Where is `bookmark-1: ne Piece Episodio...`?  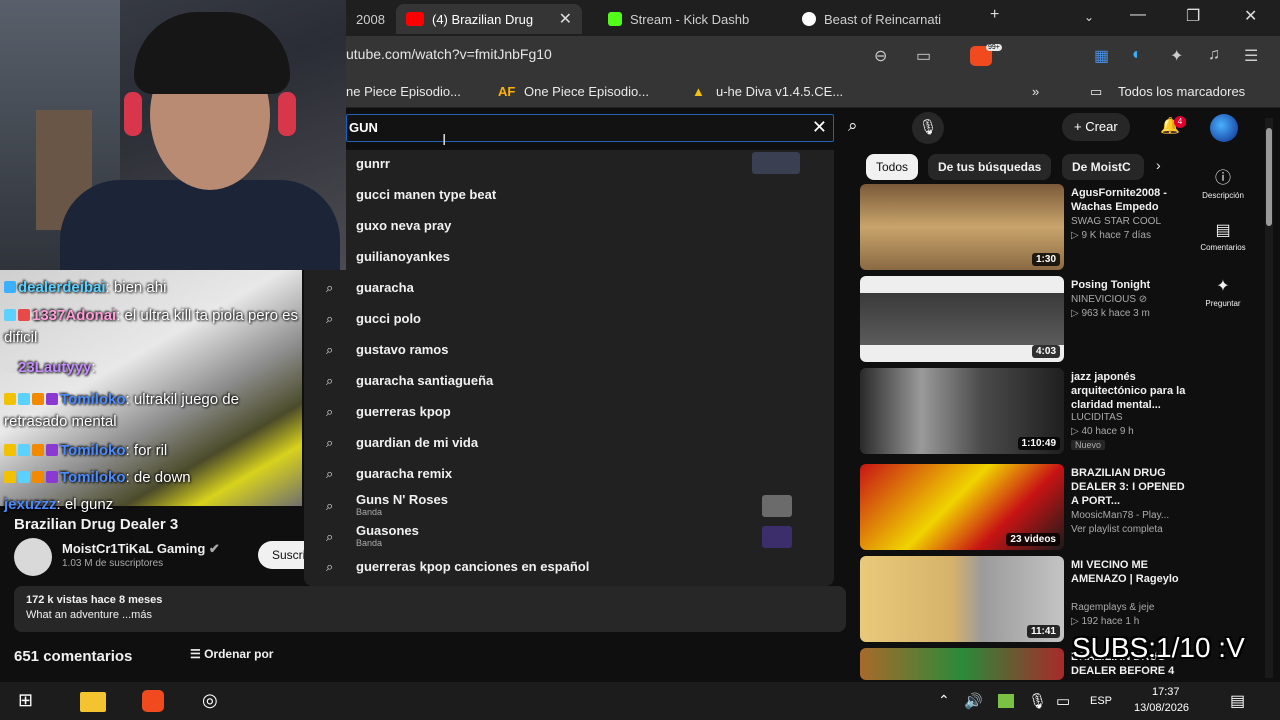 bookmark-1: ne Piece Episodio... is located at coordinates (403, 91).